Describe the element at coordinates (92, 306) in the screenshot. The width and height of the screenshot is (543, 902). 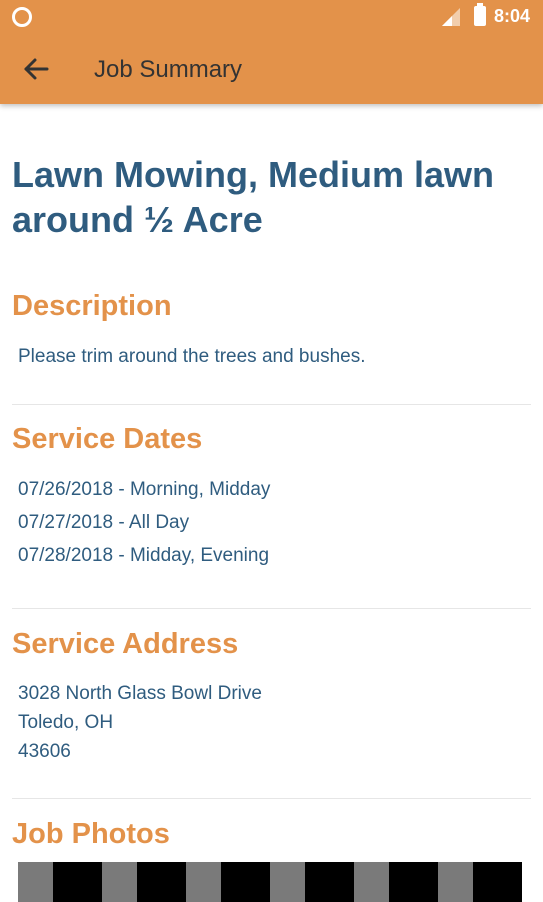
I see `description-heading: Description` at that location.